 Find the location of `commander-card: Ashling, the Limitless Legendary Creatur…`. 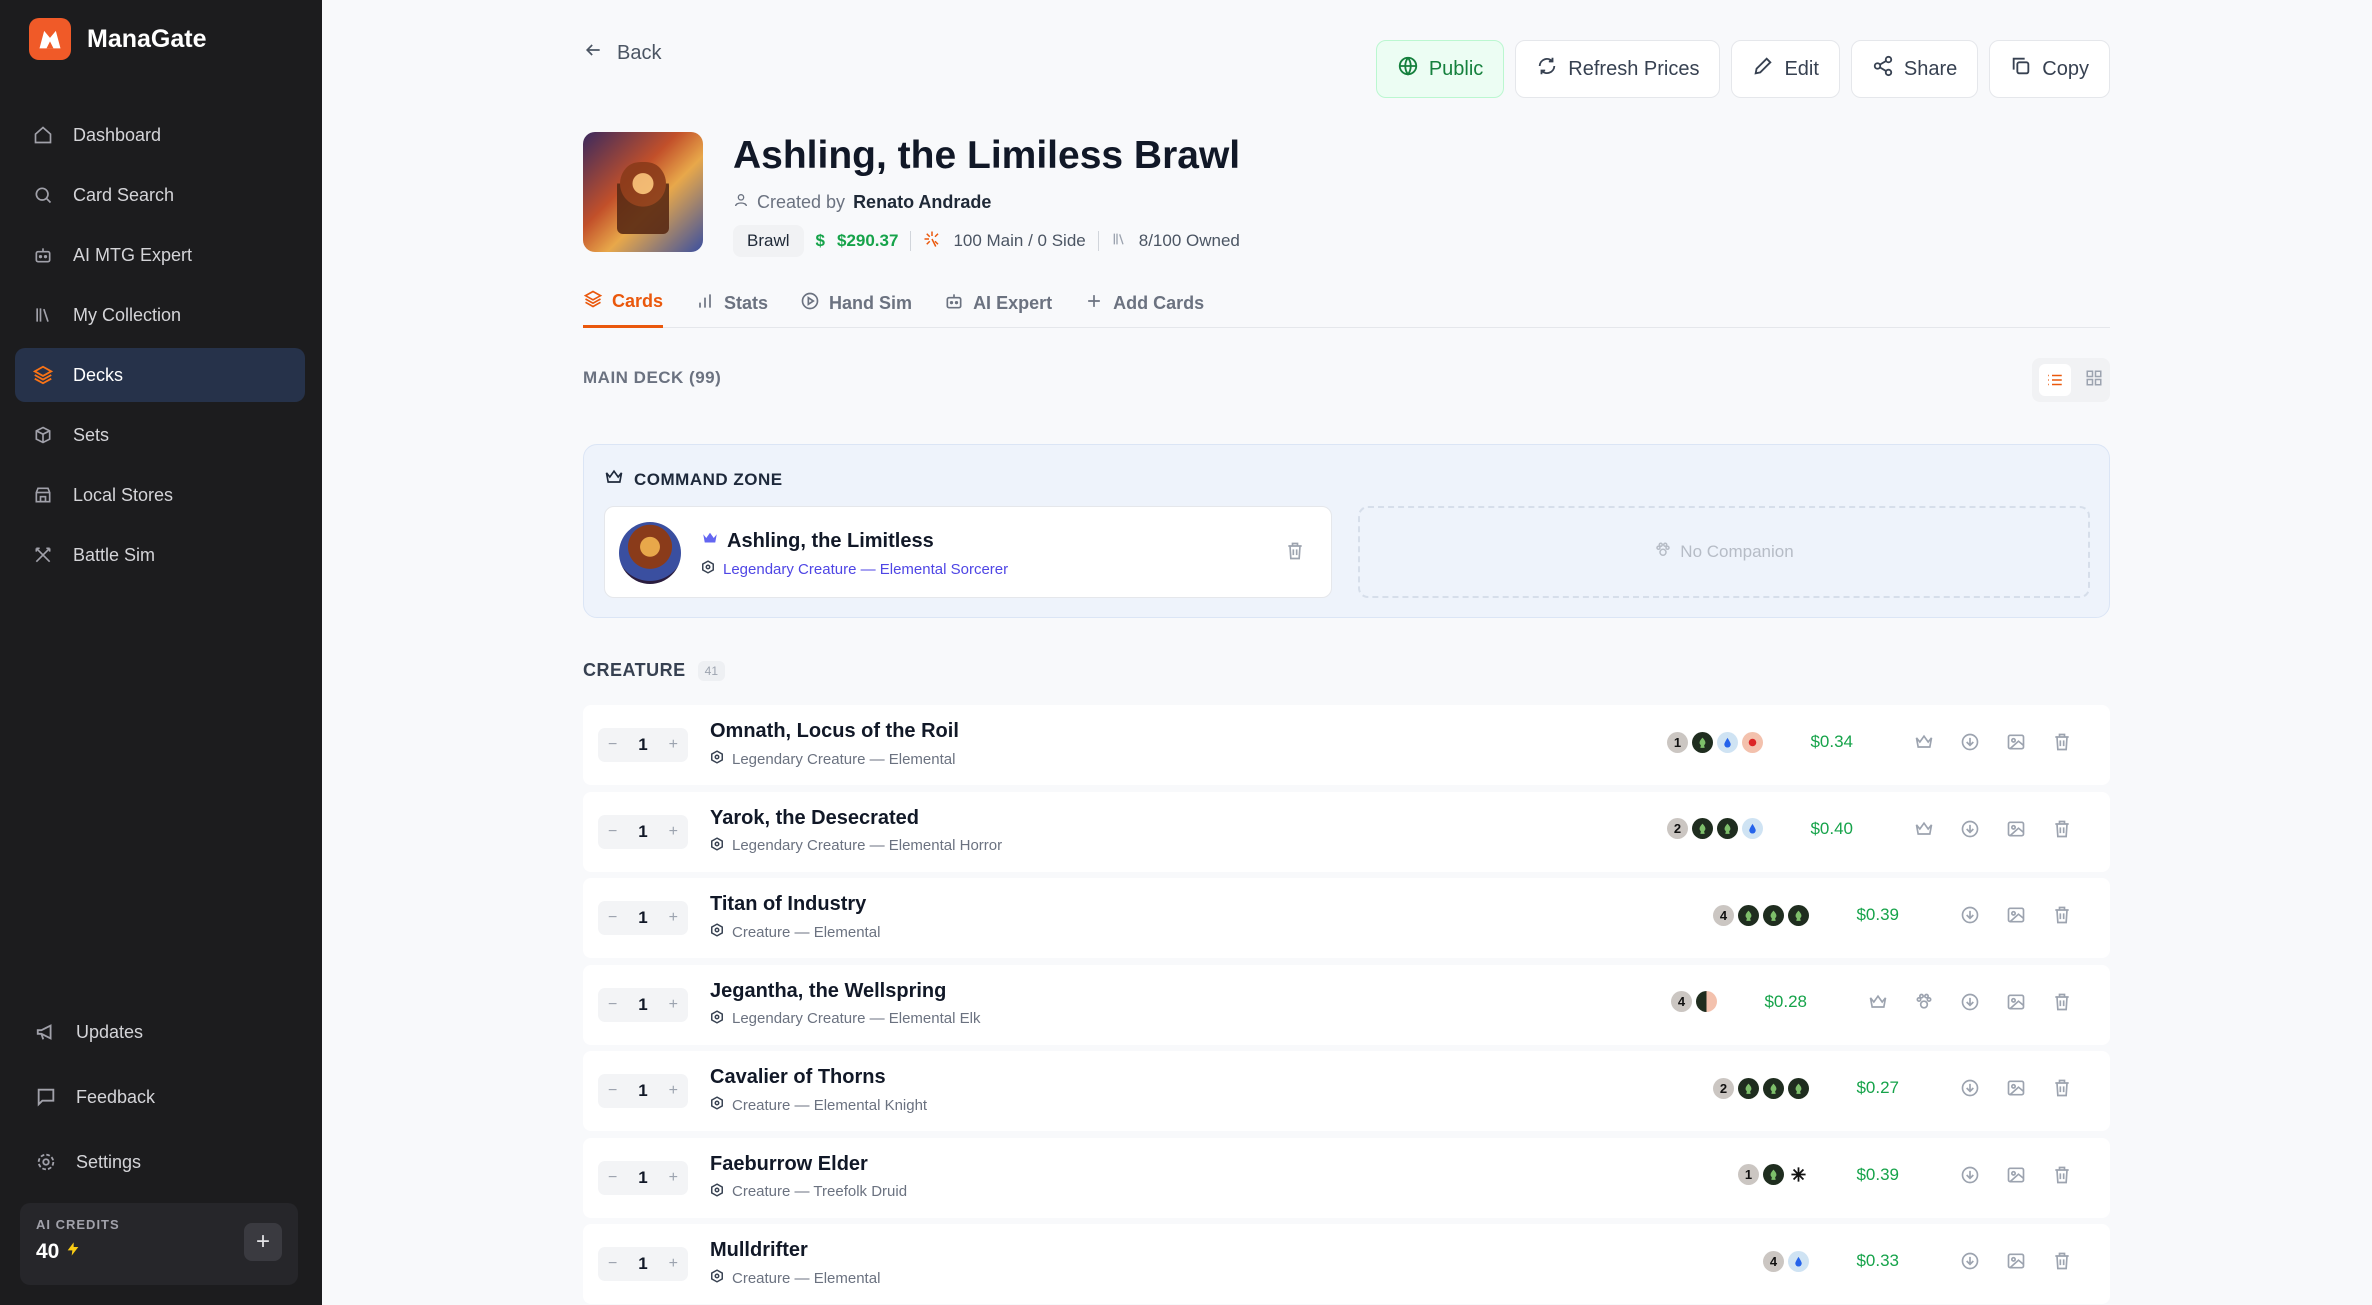

commander-card: Ashling, the Limitless Legendary Creatur… is located at coordinates (968, 552).